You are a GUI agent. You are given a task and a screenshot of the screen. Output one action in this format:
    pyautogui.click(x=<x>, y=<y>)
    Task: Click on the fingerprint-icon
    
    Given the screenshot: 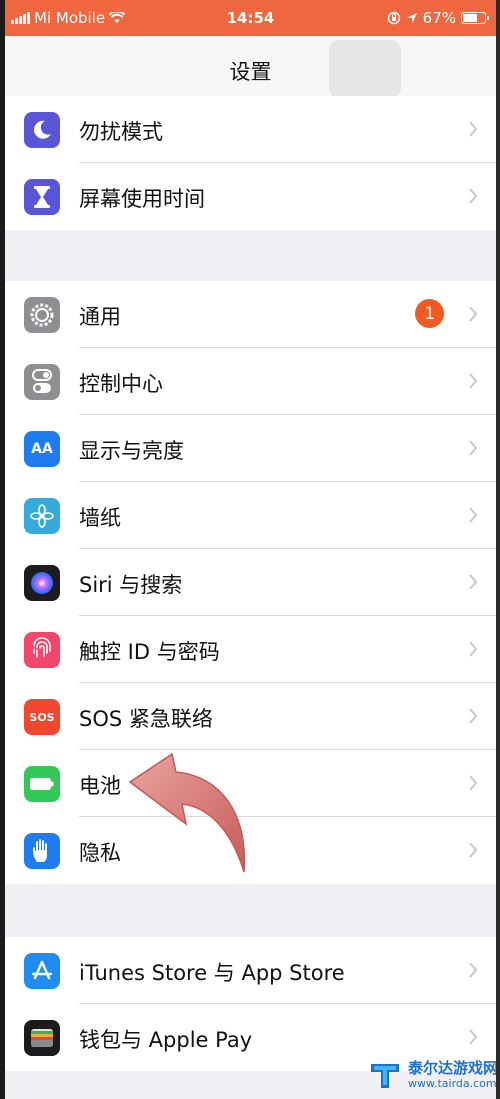 What is the action you would take?
    pyautogui.click(x=42, y=650)
    